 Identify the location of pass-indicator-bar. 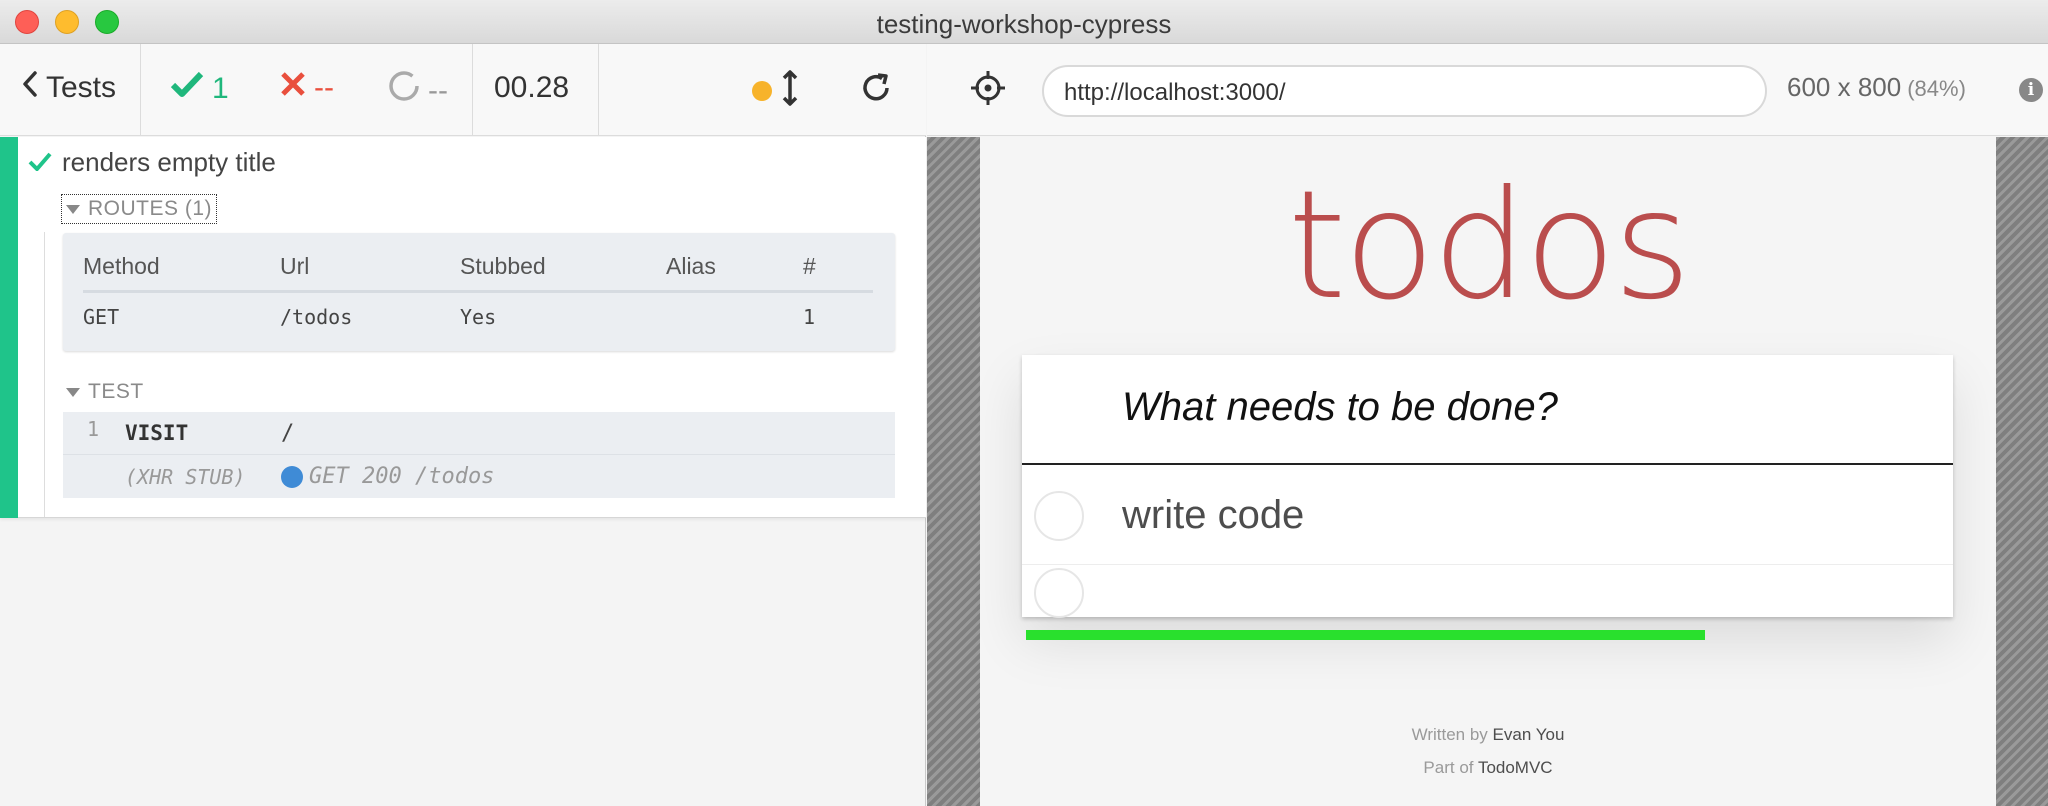
(9, 327).